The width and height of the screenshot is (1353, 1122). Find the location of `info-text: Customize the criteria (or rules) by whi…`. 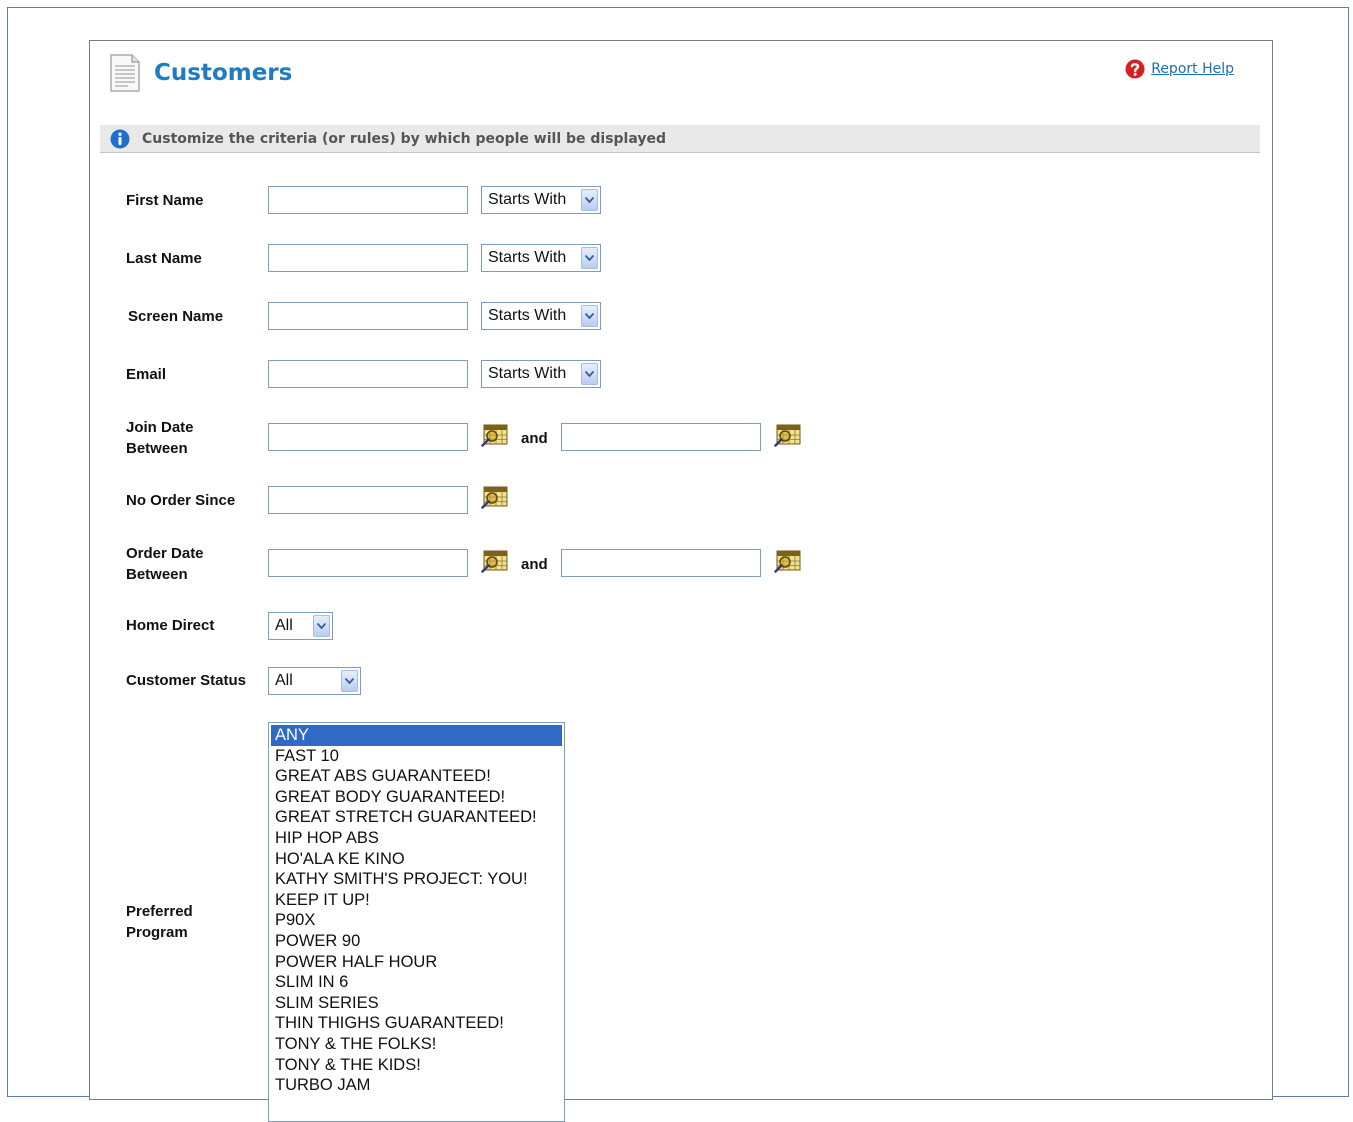

info-text: Customize the criteria (or rules) by whi… is located at coordinates (404, 138).